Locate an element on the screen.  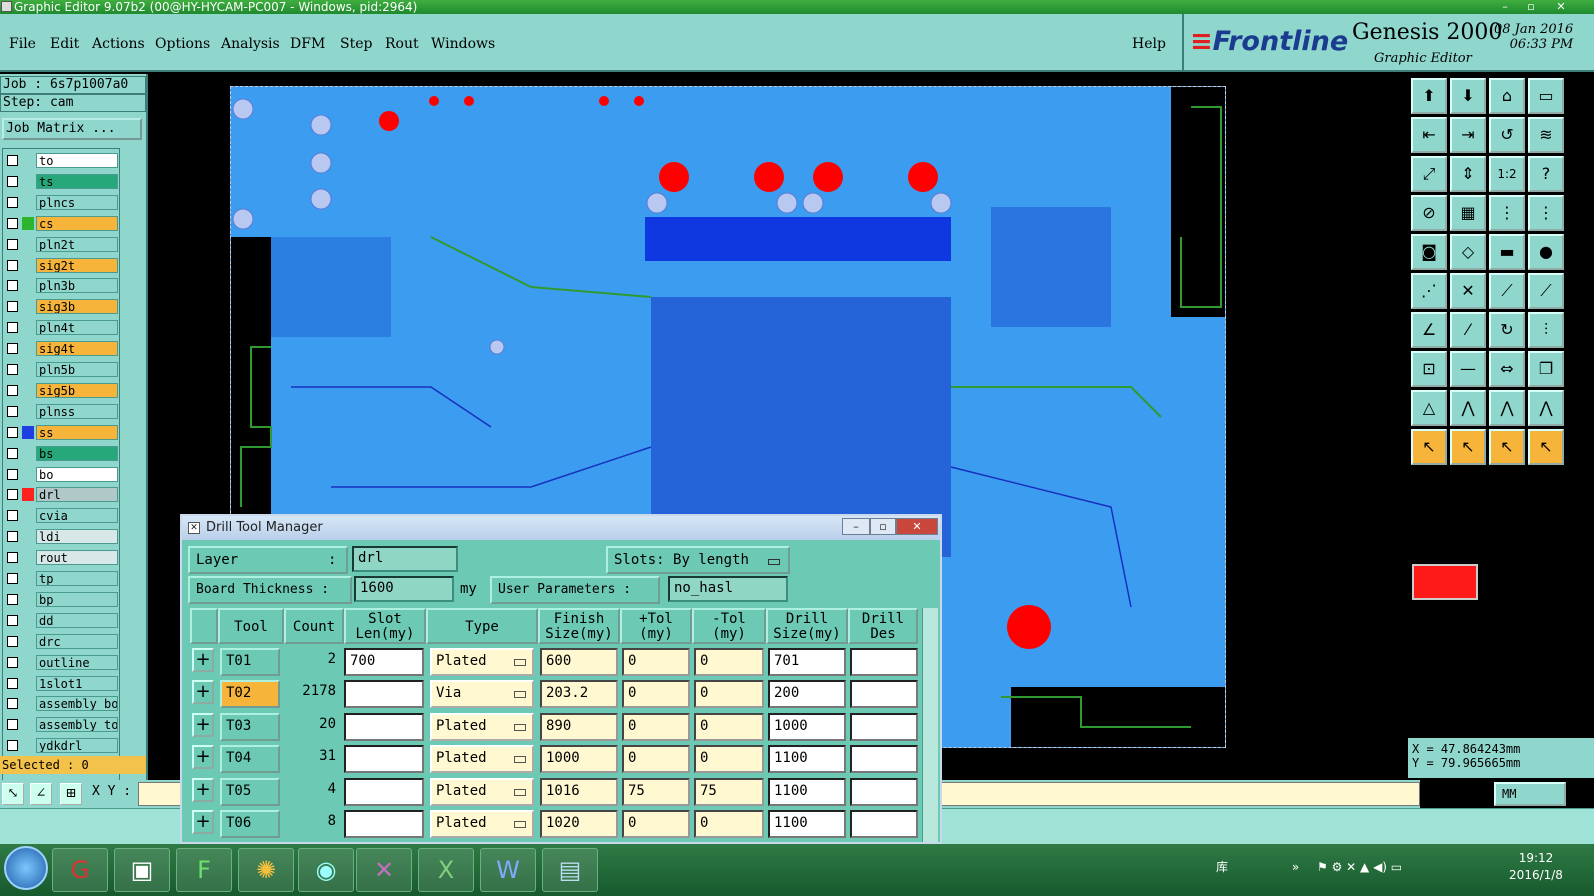
add-arc-icon: ⟋ is located at coordinates (1546, 291).